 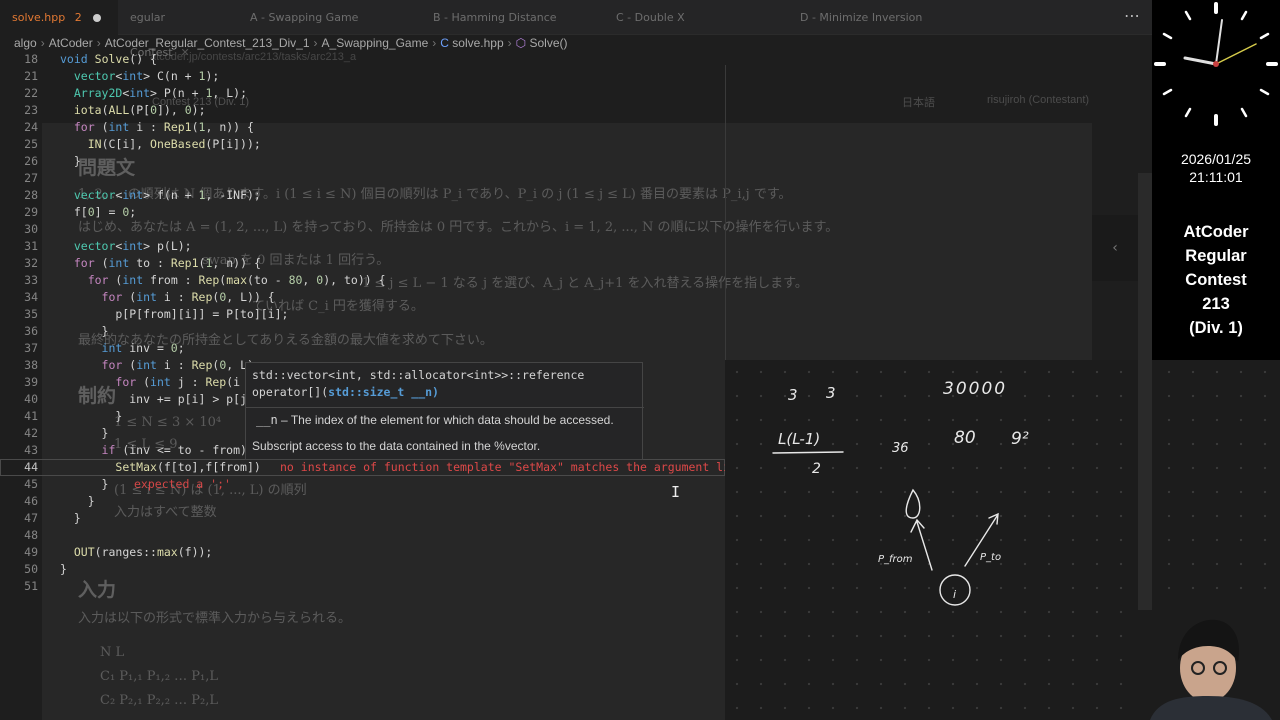 I want to click on clock-time: 21:11:01, so click(x=1216, y=177).